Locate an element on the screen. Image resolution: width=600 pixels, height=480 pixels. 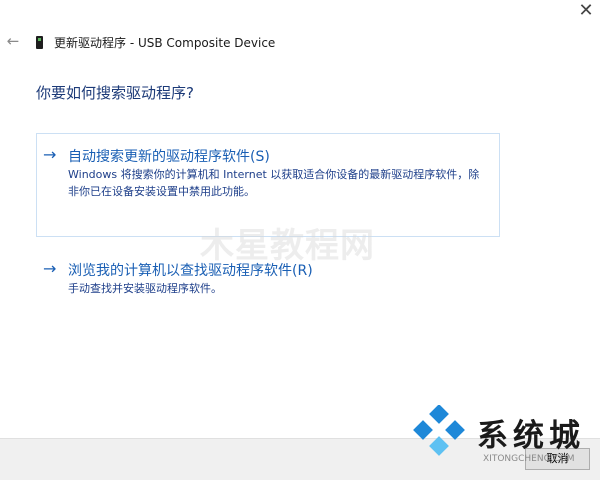
title-bar: ← ✕ 更新驱动程序 - USB Composite Device is located at coordinates (300, 30).